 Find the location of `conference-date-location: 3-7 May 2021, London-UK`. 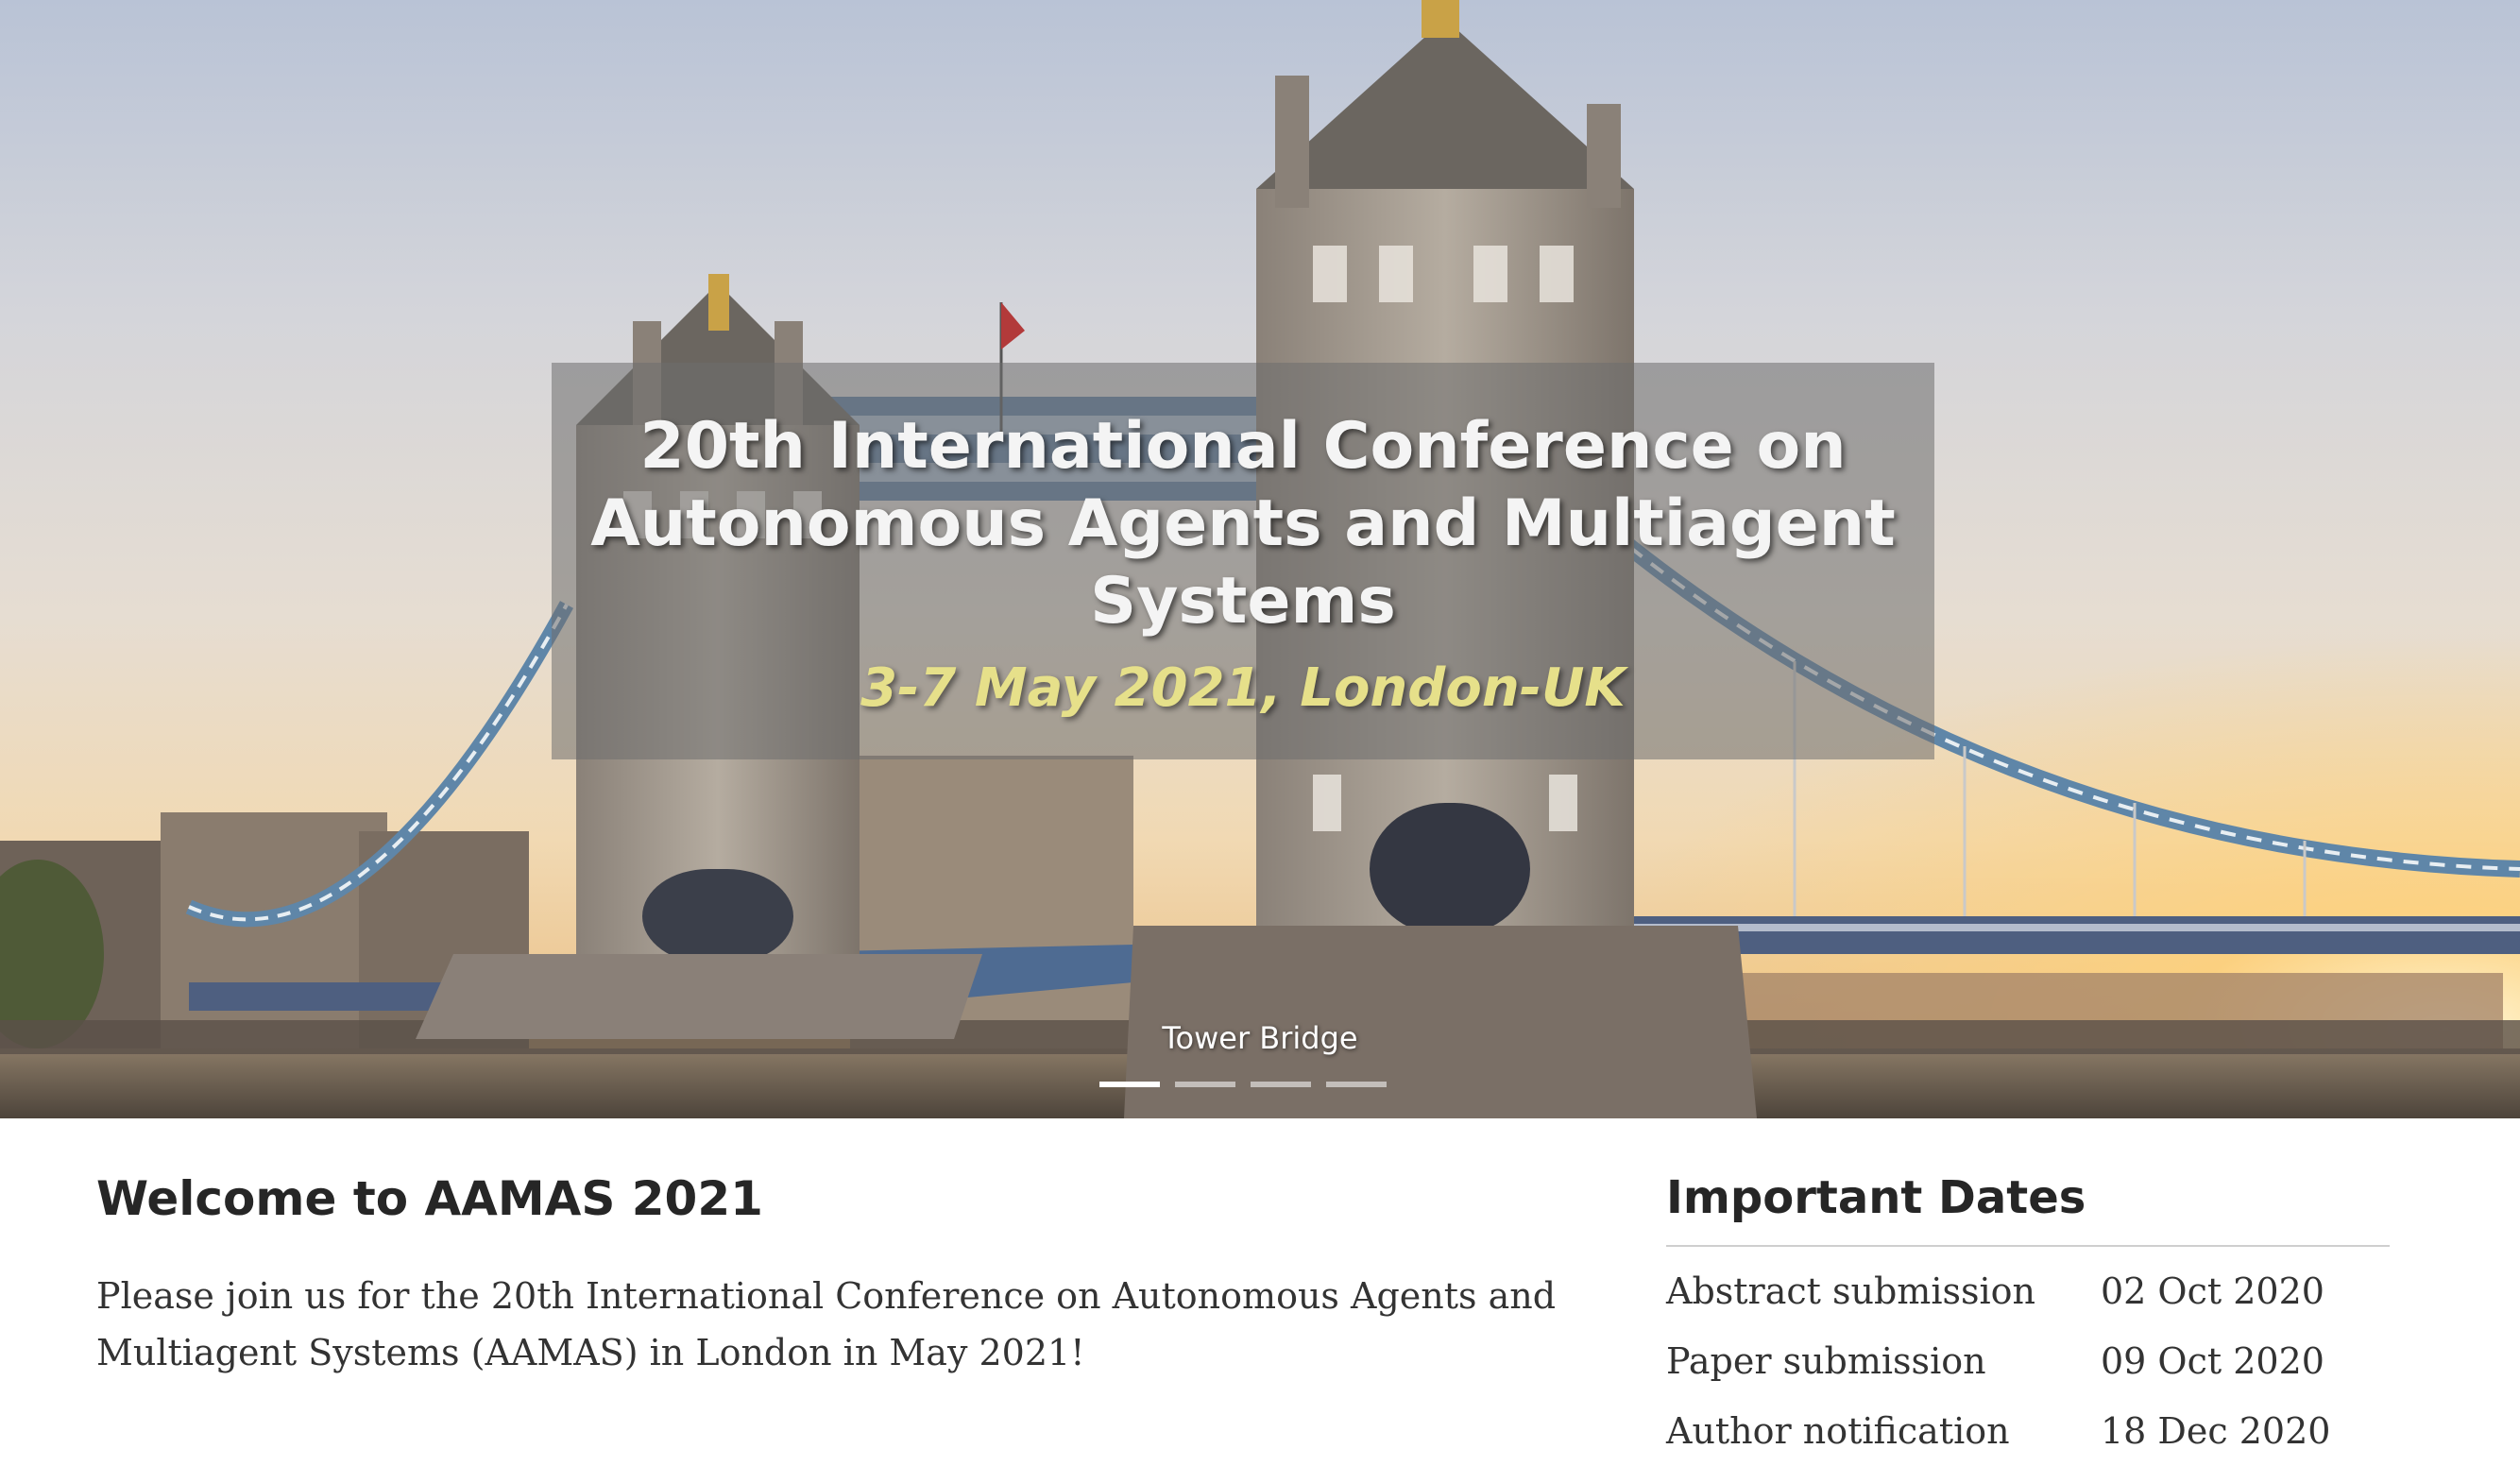

conference-date-location: 3-7 May 2021, London-UK is located at coordinates (1243, 688).